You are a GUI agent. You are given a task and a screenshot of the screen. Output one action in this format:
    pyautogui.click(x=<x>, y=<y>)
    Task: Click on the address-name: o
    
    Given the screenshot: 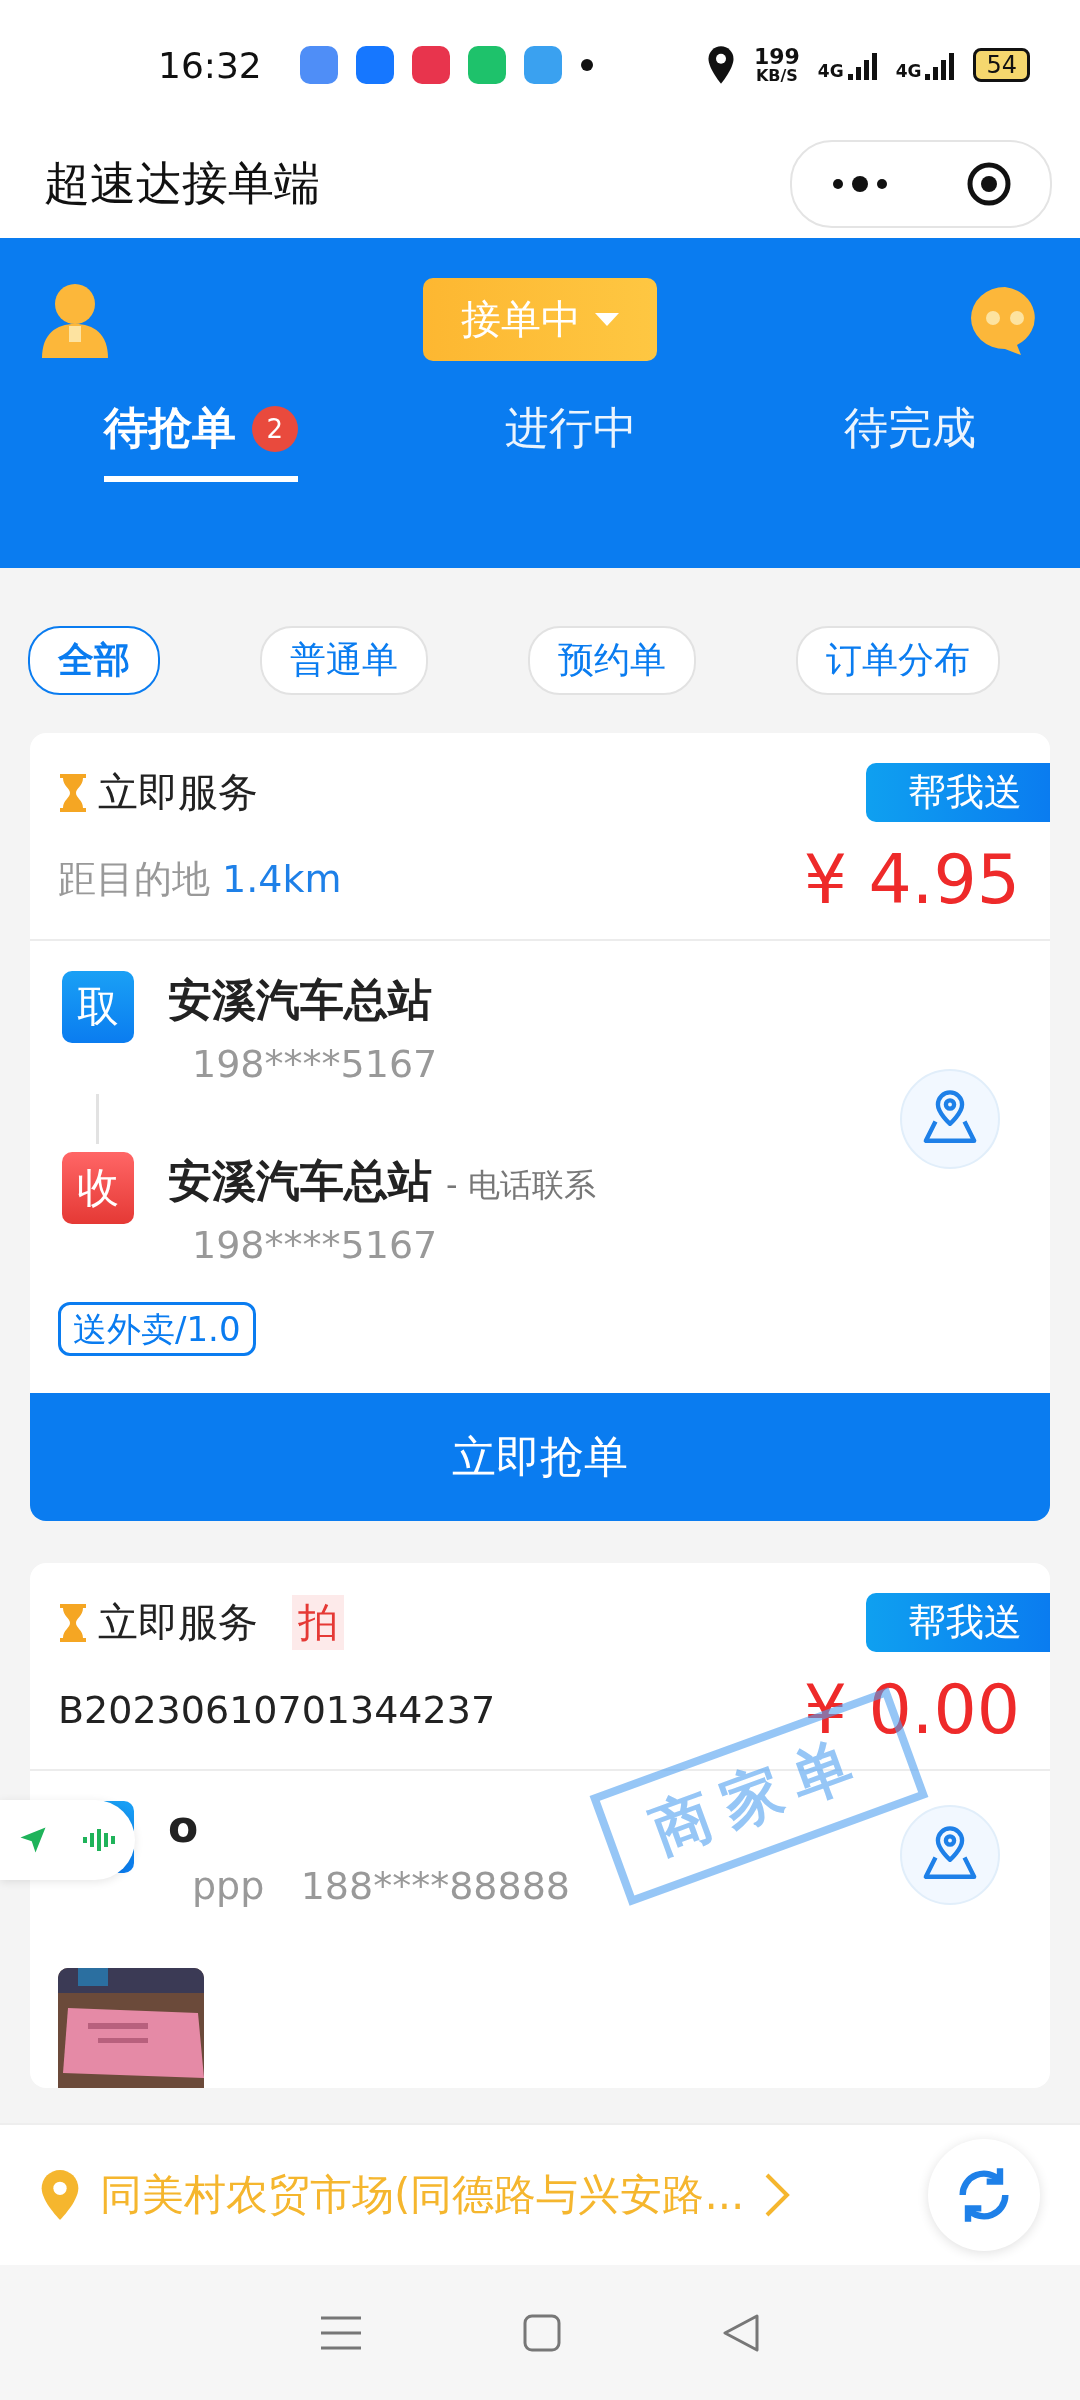 What is the action you would take?
    pyautogui.click(x=183, y=1826)
    